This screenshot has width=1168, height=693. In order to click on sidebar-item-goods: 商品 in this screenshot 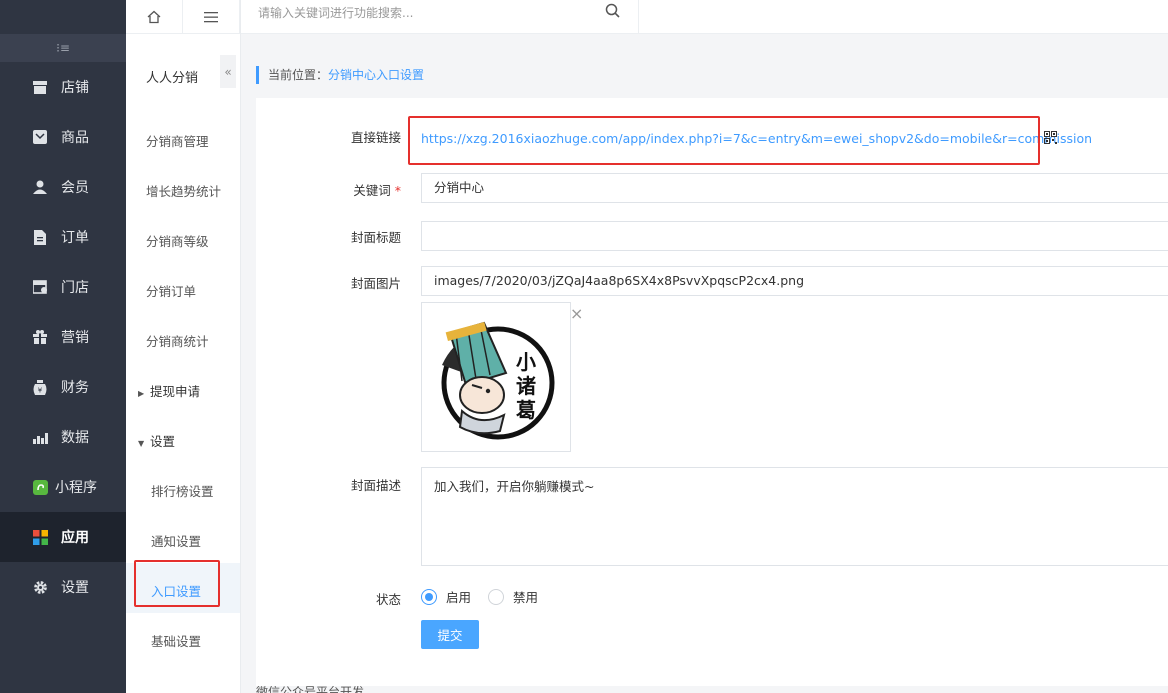, I will do `click(63, 137)`.